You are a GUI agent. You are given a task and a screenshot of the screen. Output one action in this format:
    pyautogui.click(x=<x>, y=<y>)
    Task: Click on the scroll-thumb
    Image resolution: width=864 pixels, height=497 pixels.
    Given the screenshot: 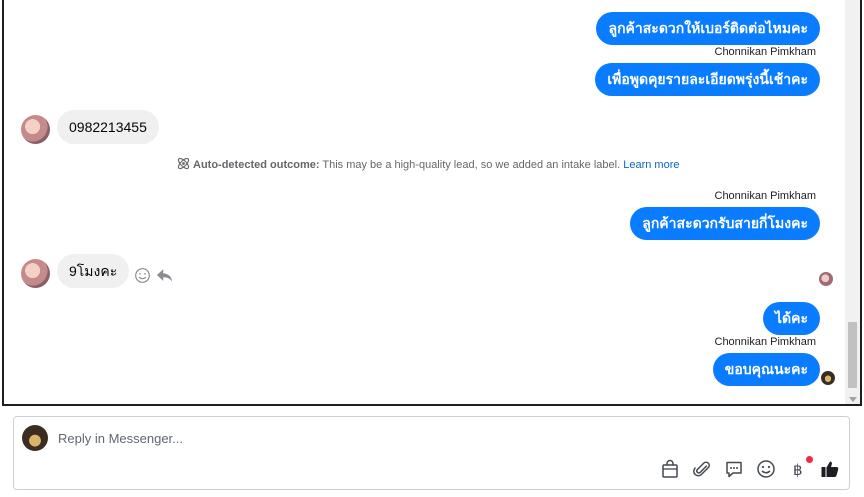 What is the action you would take?
    pyautogui.click(x=852, y=355)
    